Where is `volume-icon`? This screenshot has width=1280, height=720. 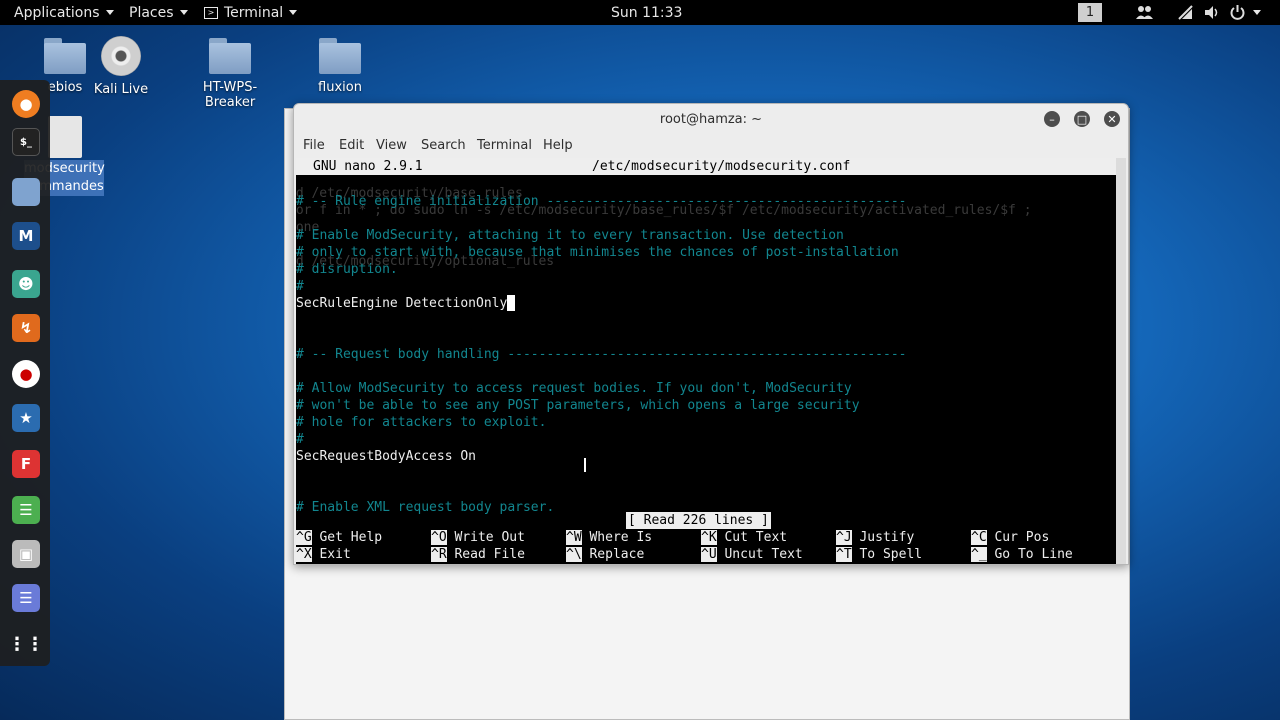
volume-icon is located at coordinates (1211, 12).